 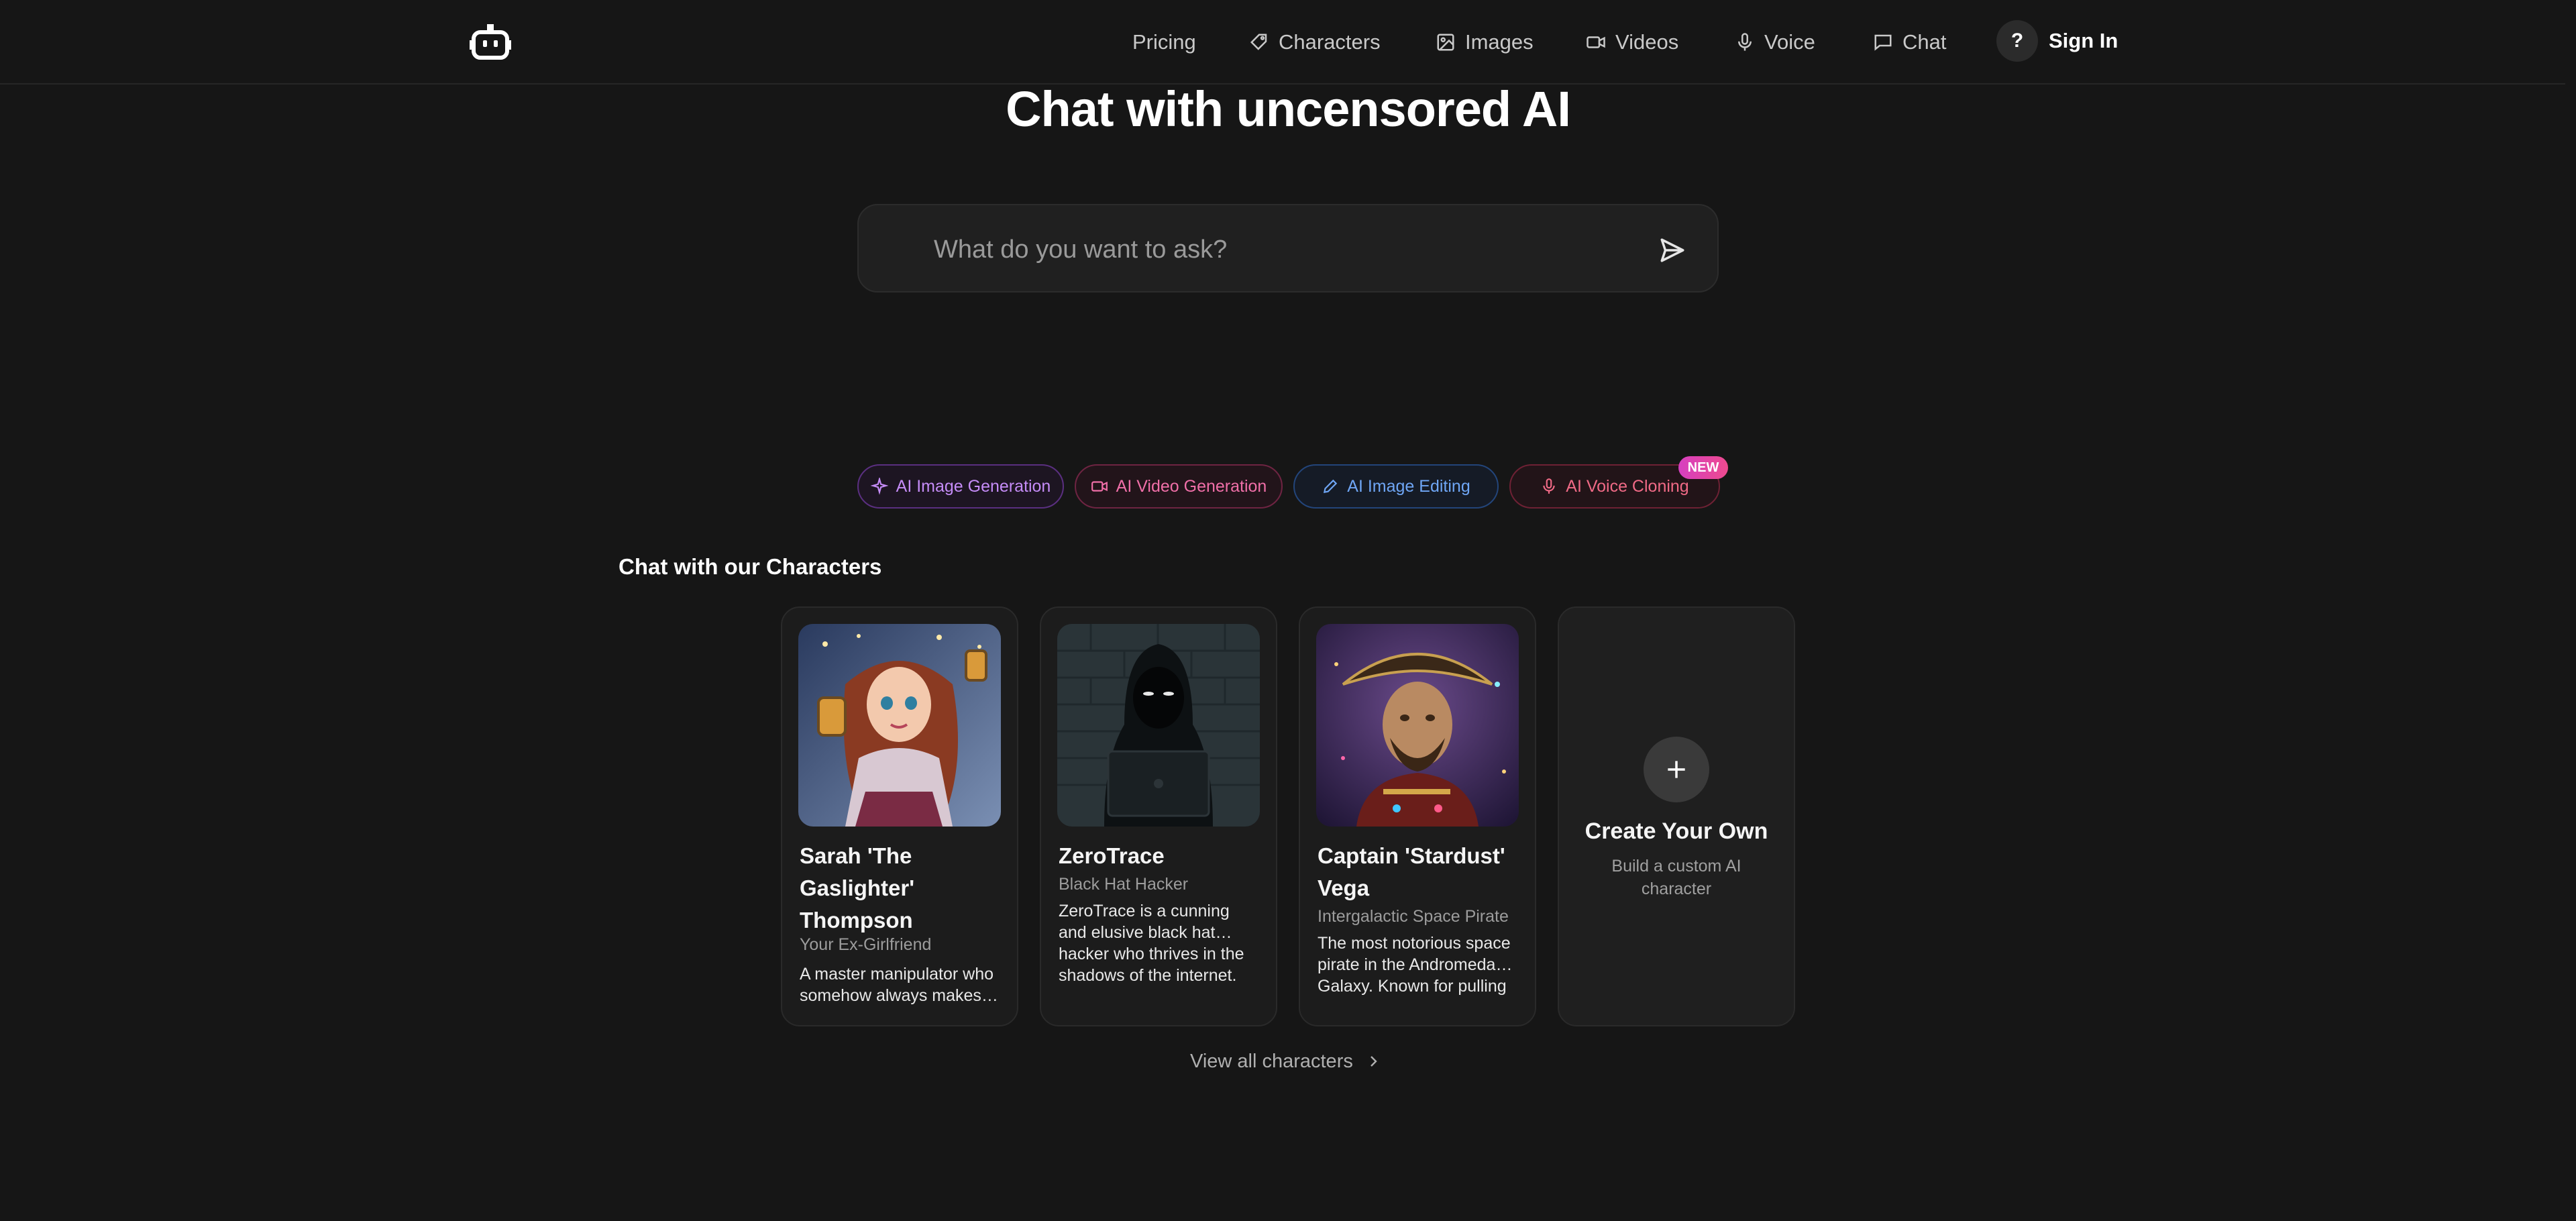 I want to click on view-all-label: View all characters, so click(x=1271, y=1061).